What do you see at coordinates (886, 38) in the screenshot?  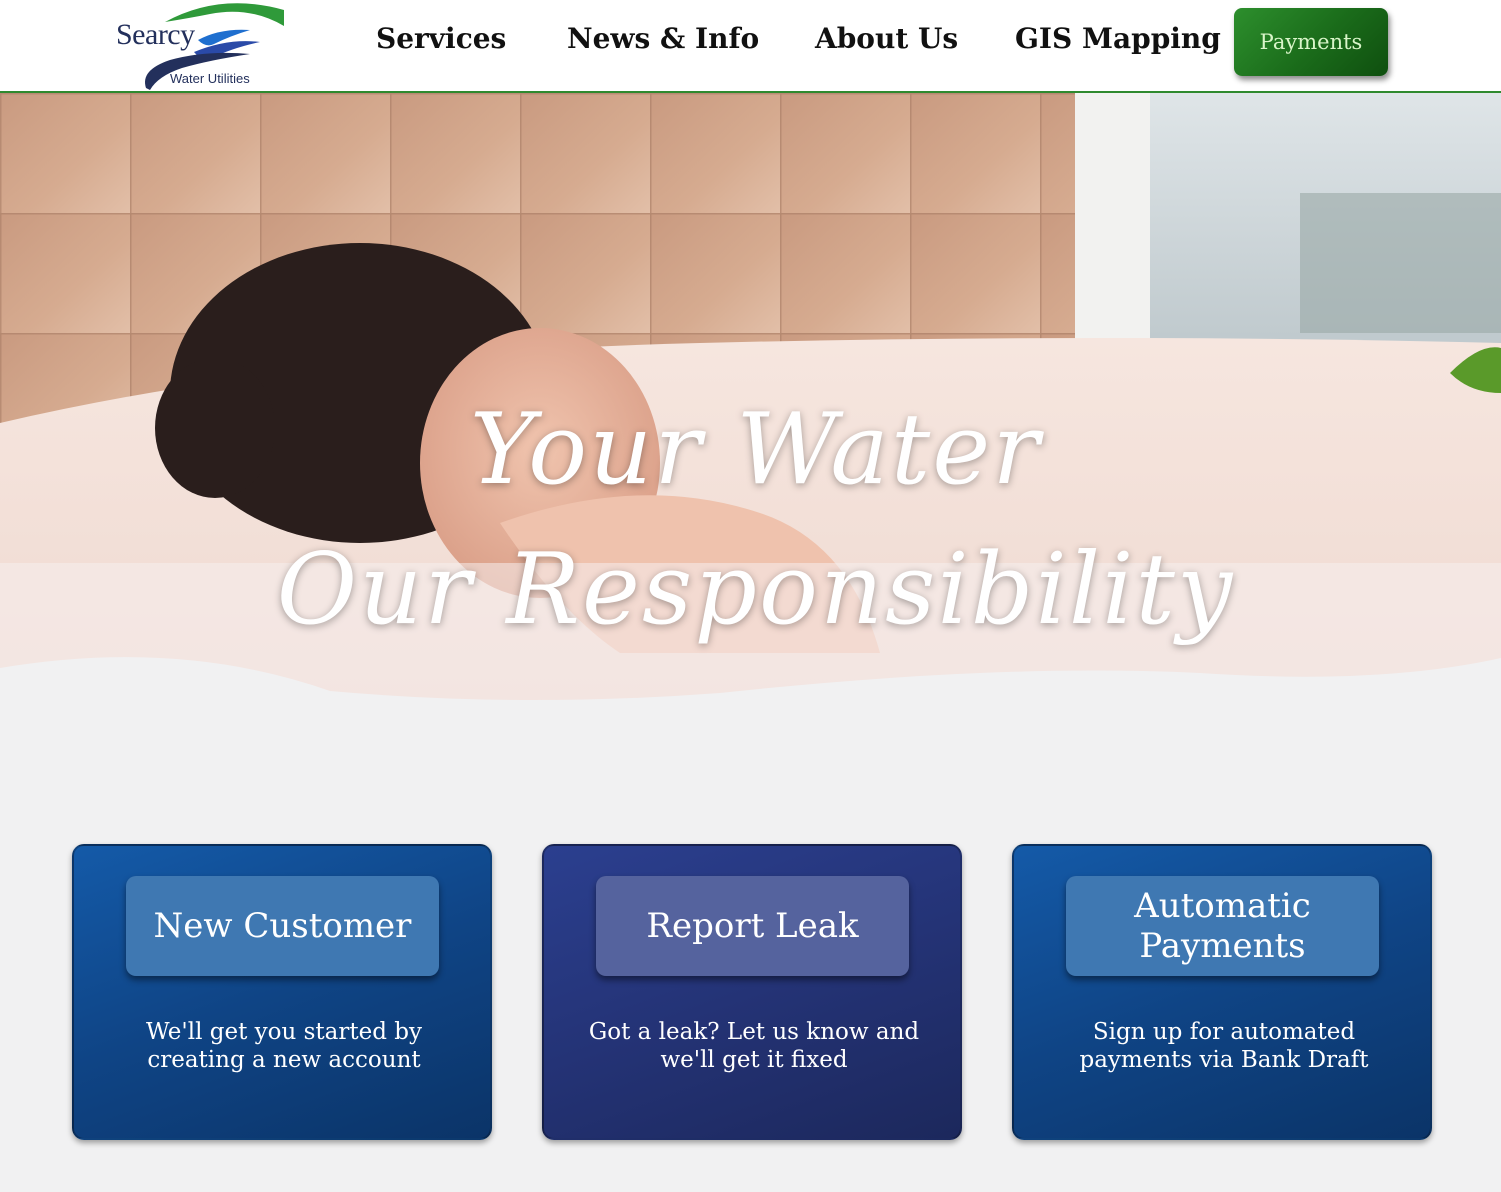 I see `nav-about-us: About Us` at bounding box center [886, 38].